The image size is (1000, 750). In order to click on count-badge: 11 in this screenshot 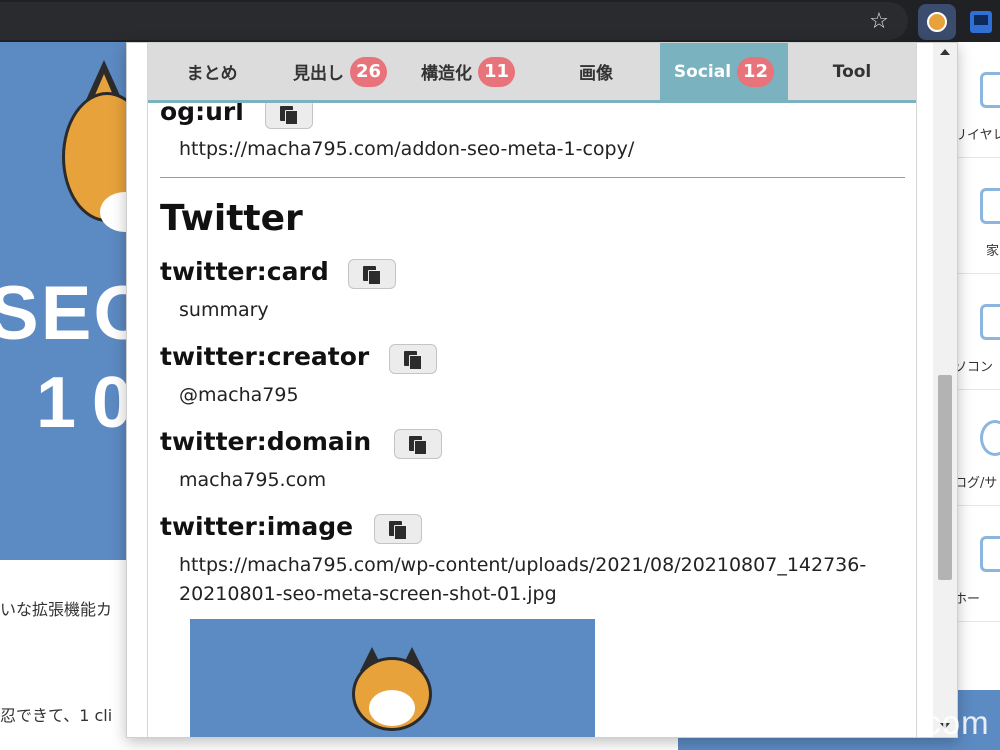, I will do `click(496, 71)`.